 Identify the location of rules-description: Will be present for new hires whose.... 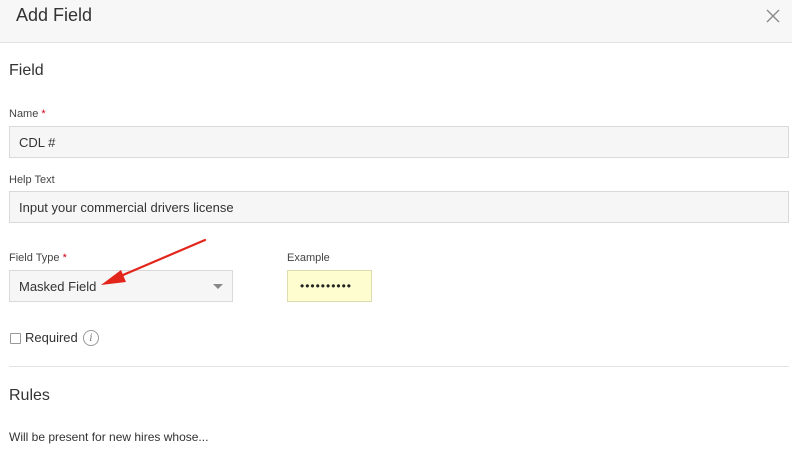
(109, 437).